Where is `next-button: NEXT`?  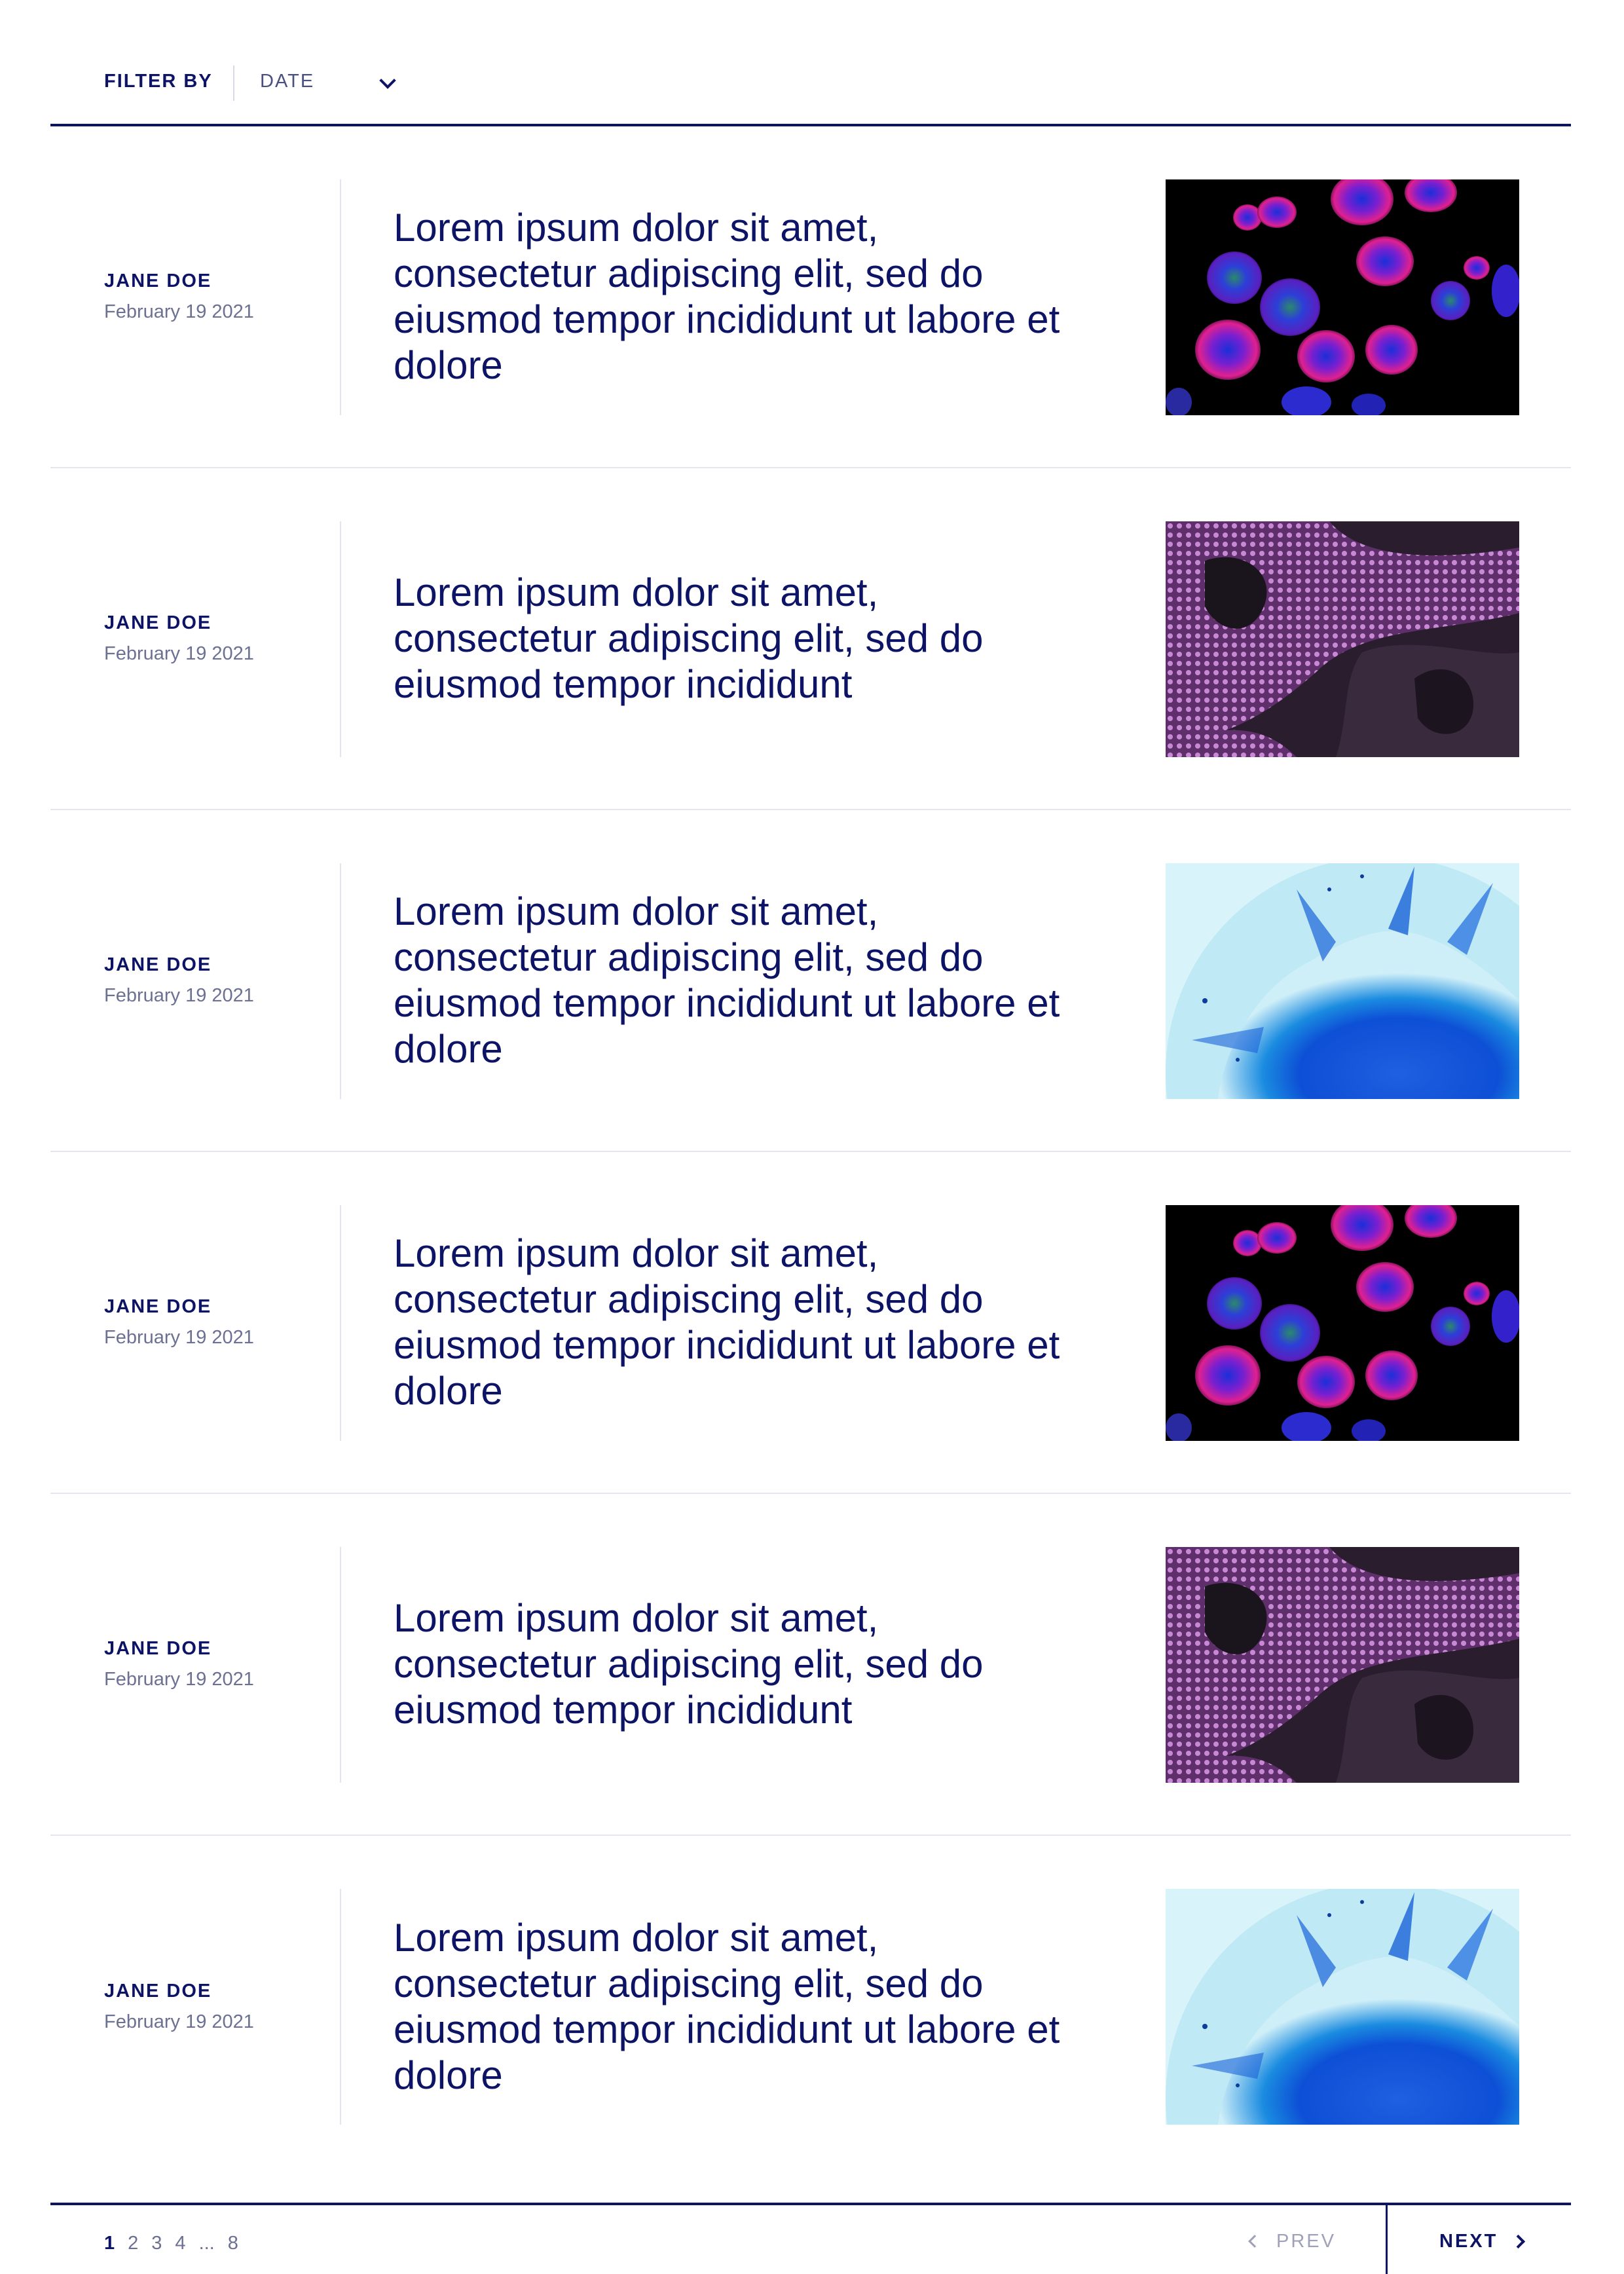
next-button: NEXT is located at coordinates (1482, 2241).